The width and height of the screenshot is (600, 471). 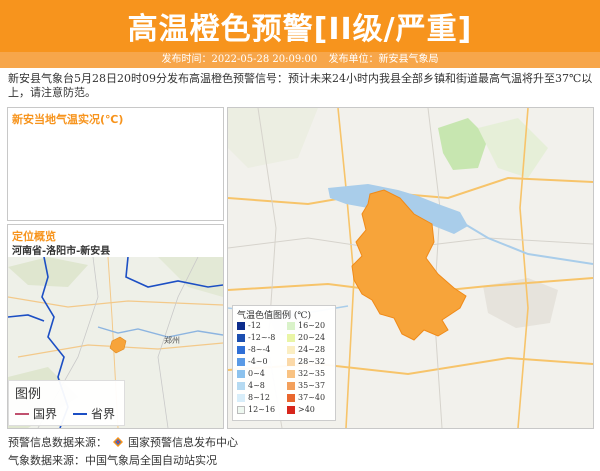 I want to click on legend-item: -12, so click(x=261, y=326).